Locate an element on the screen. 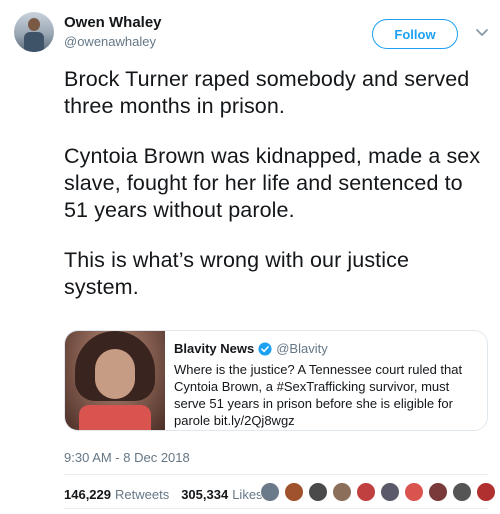 Image resolution: width=500 pixels, height=514 pixels. quoted-author-handle: @Blavity is located at coordinates (302, 348).